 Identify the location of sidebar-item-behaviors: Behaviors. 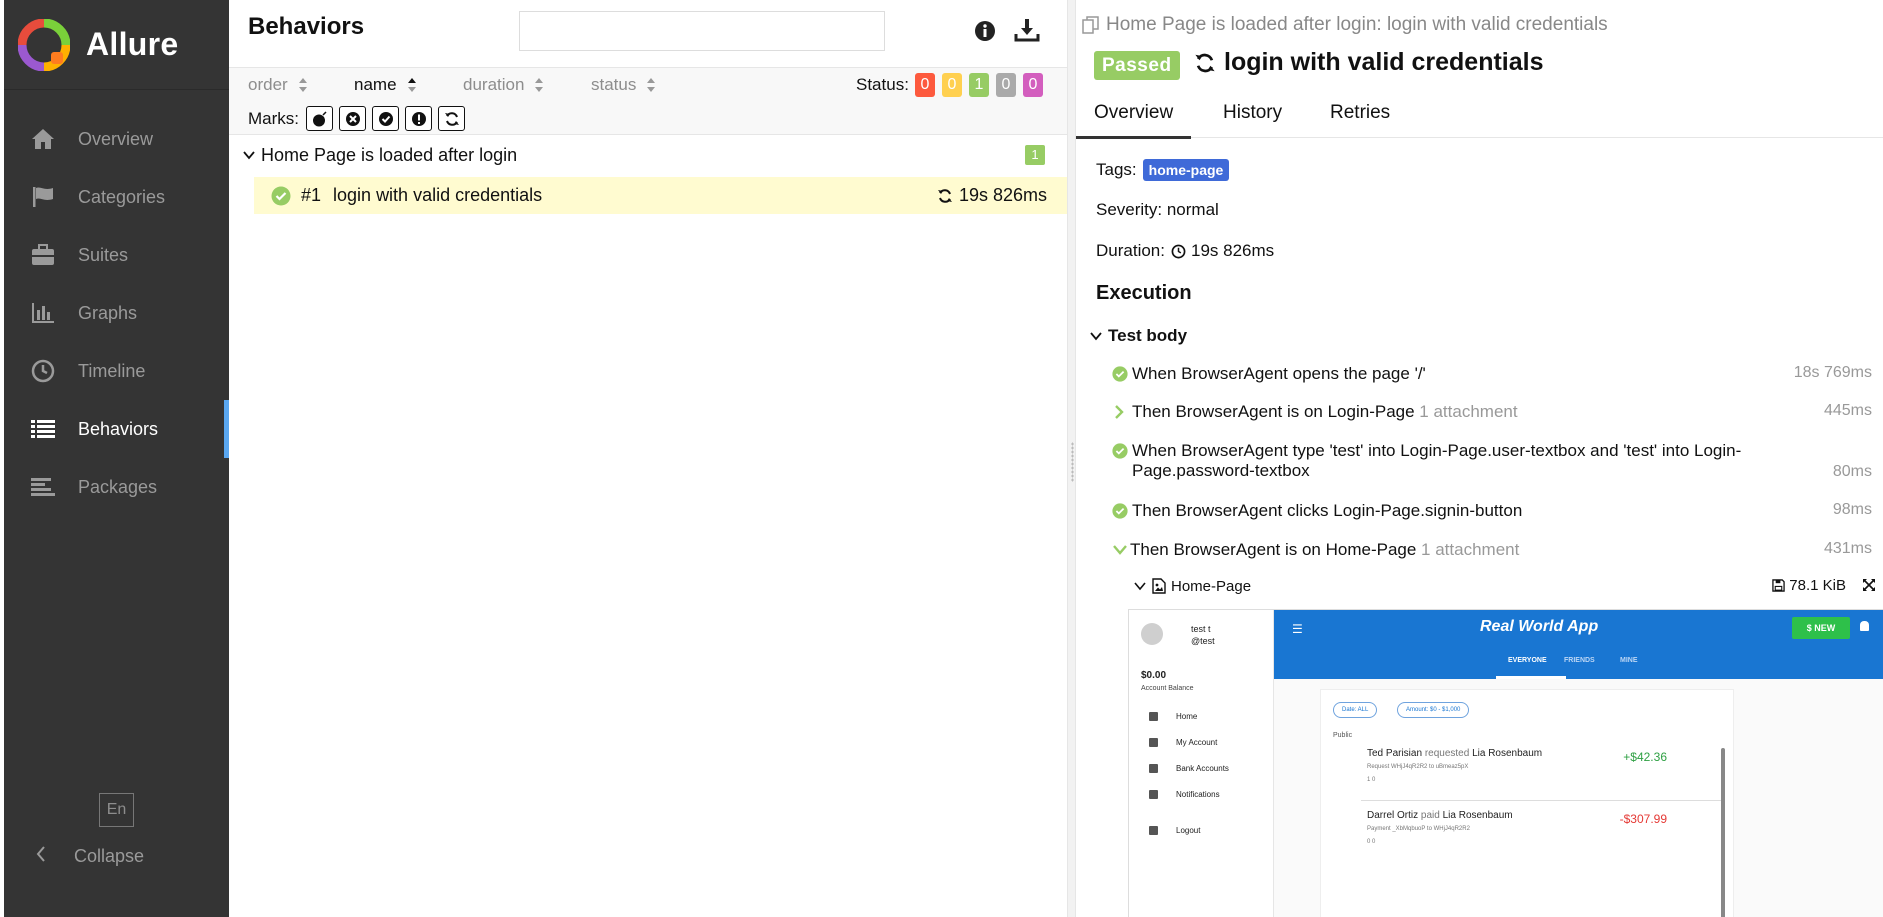
(116, 429).